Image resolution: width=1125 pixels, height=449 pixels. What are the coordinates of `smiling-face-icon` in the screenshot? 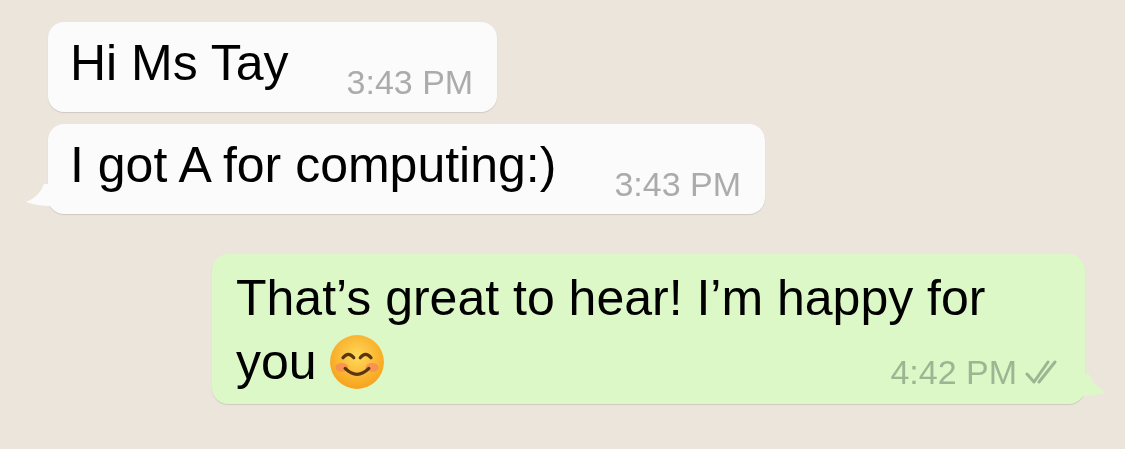 It's located at (356, 362).